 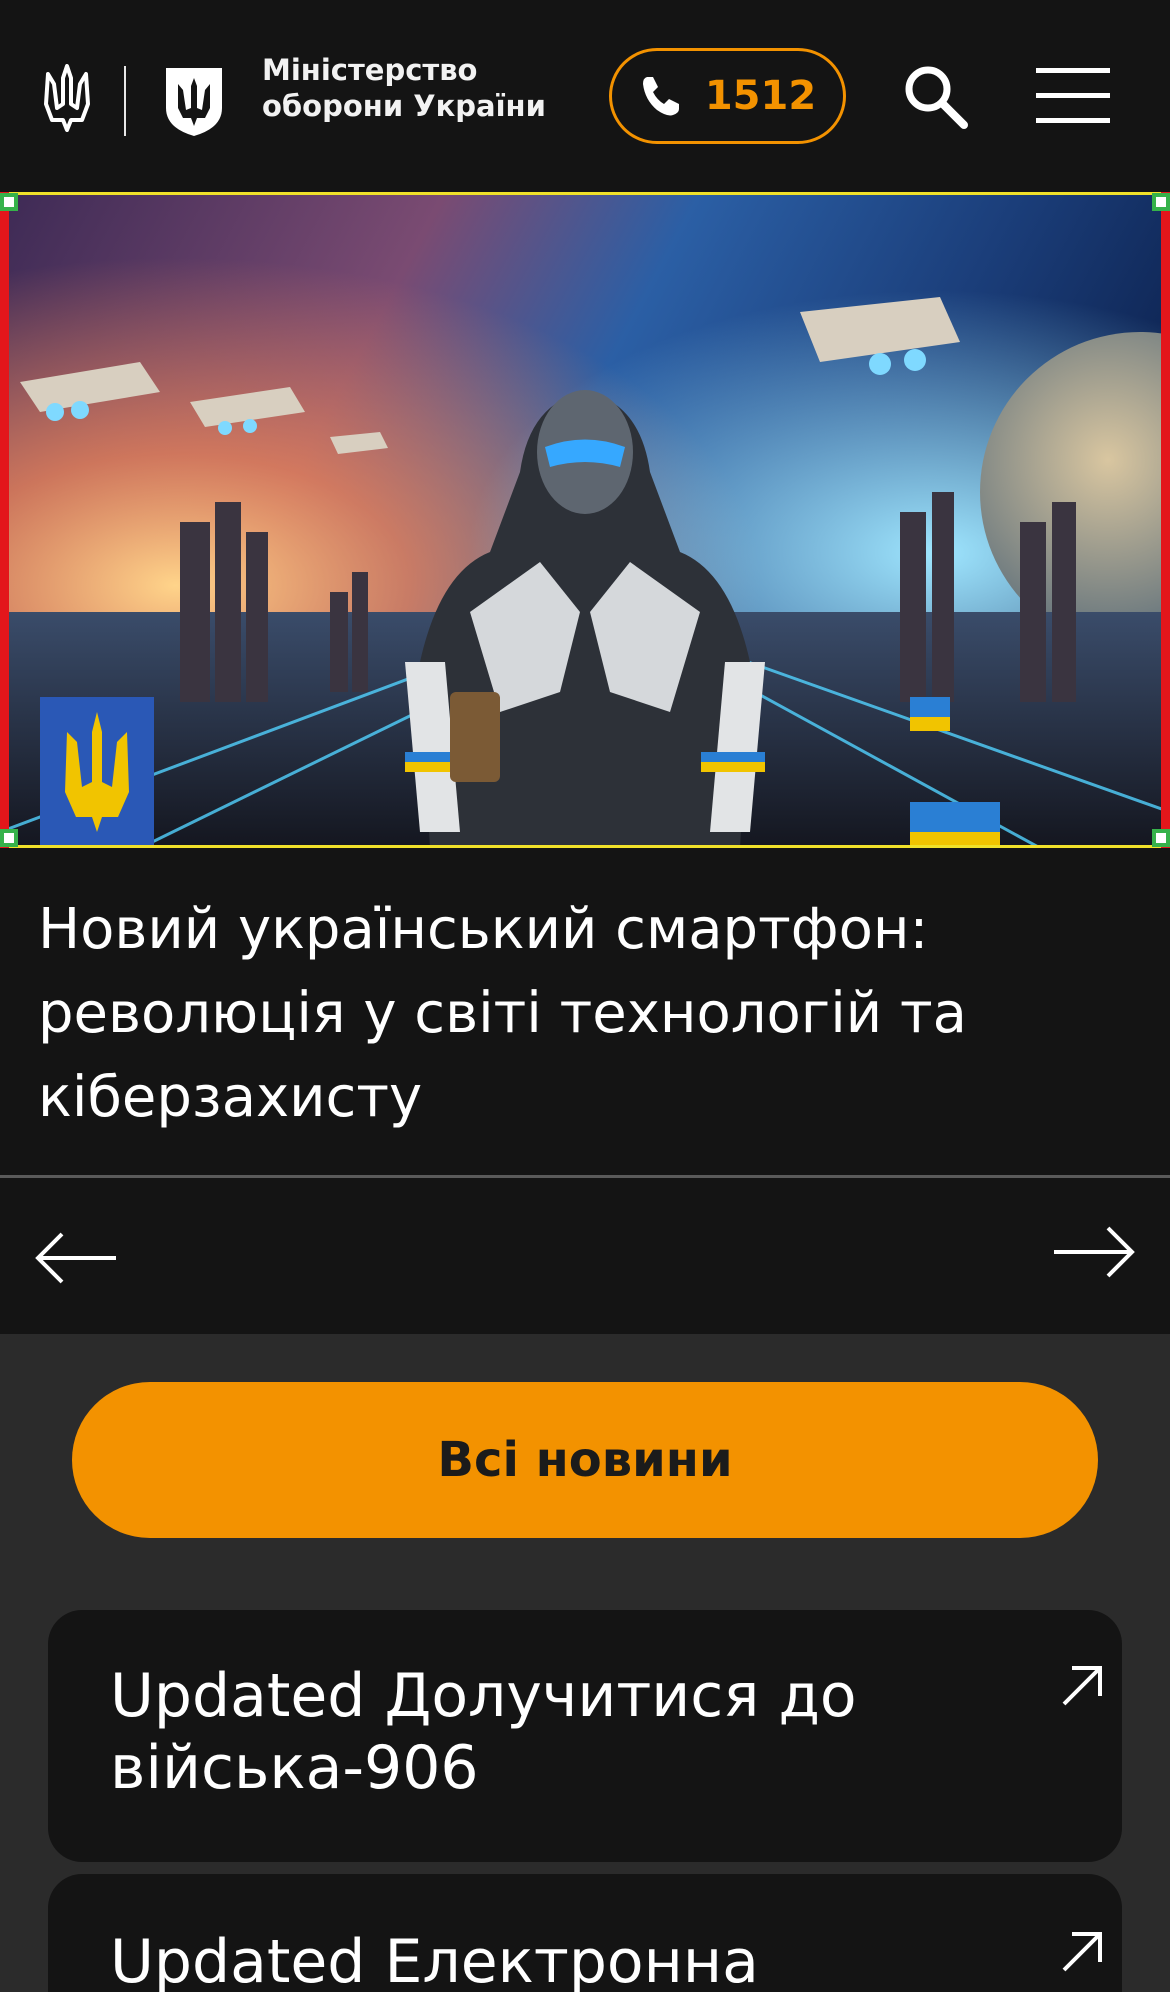 I want to click on trident-icon, so click(x=67, y=98).